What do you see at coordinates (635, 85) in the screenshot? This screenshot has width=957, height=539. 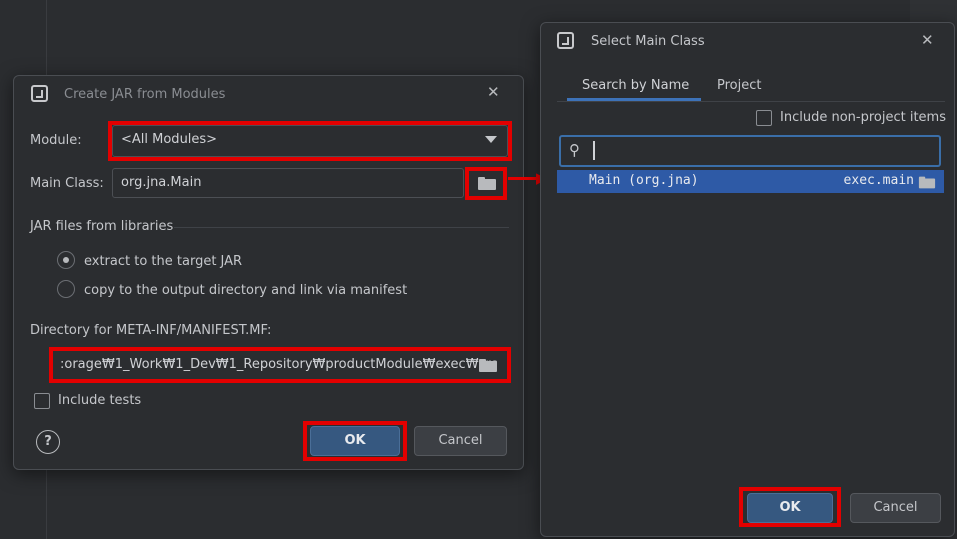 I see `tab-search-by-name: Search by Name` at bounding box center [635, 85].